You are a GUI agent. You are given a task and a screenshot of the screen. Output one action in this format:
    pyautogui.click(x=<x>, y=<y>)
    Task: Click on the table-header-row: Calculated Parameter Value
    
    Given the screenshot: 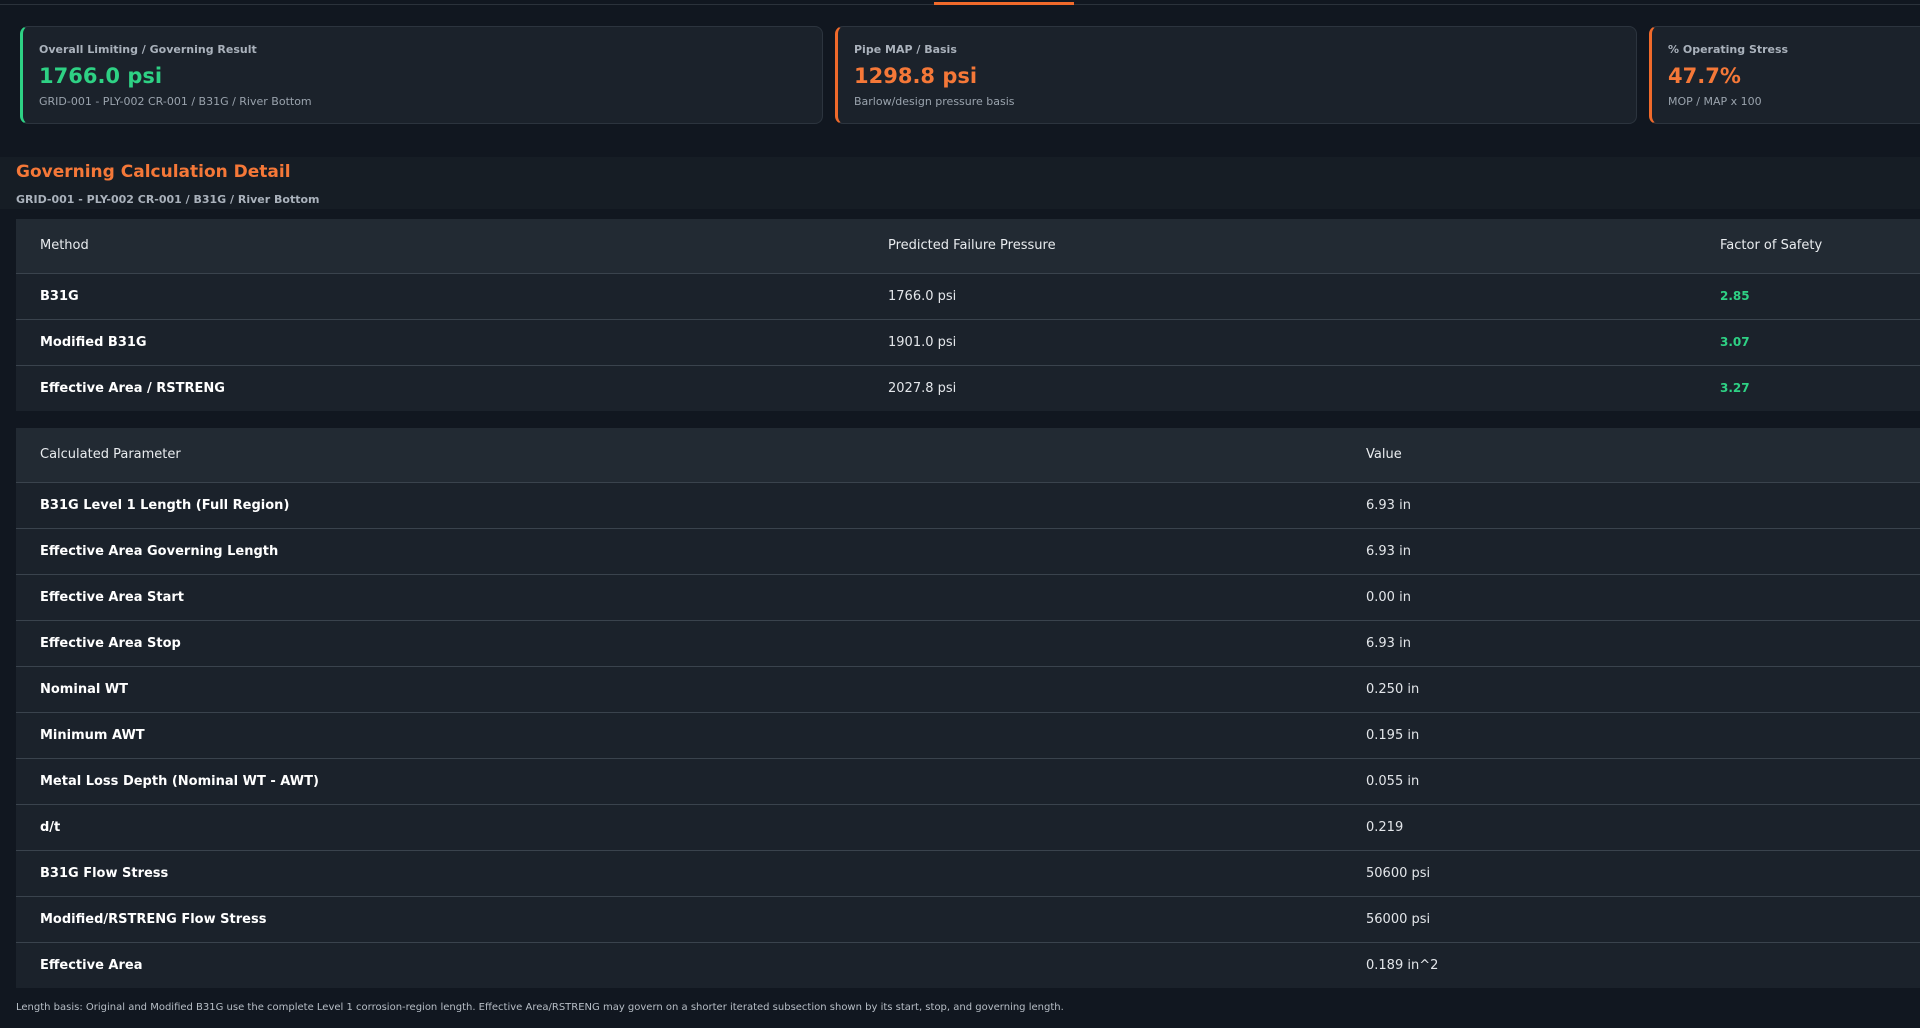 What is the action you would take?
    pyautogui.click(x=968, y=455)
    